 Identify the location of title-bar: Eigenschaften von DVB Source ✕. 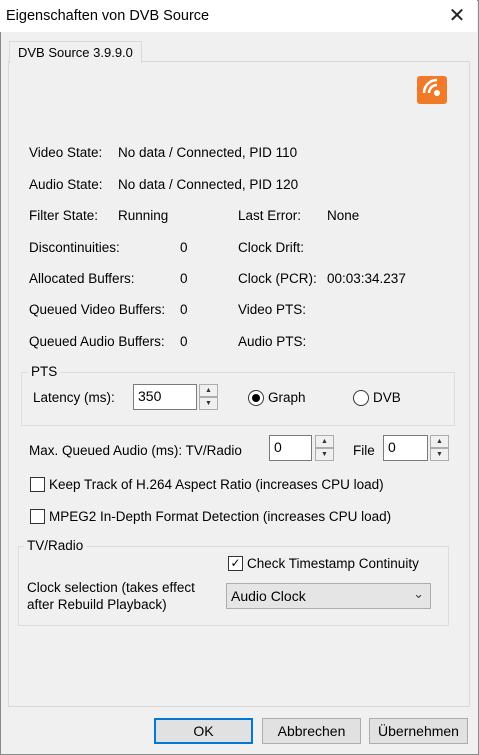
(238, 16).